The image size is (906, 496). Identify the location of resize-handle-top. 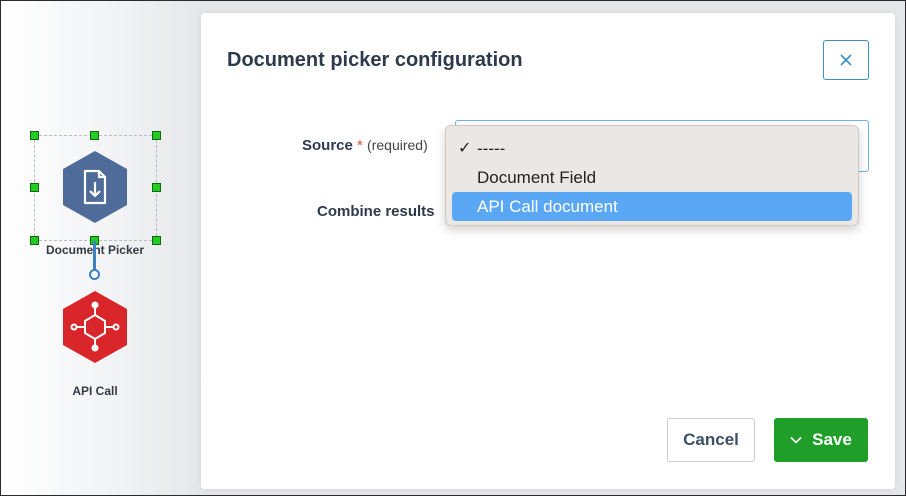
(94, 135).